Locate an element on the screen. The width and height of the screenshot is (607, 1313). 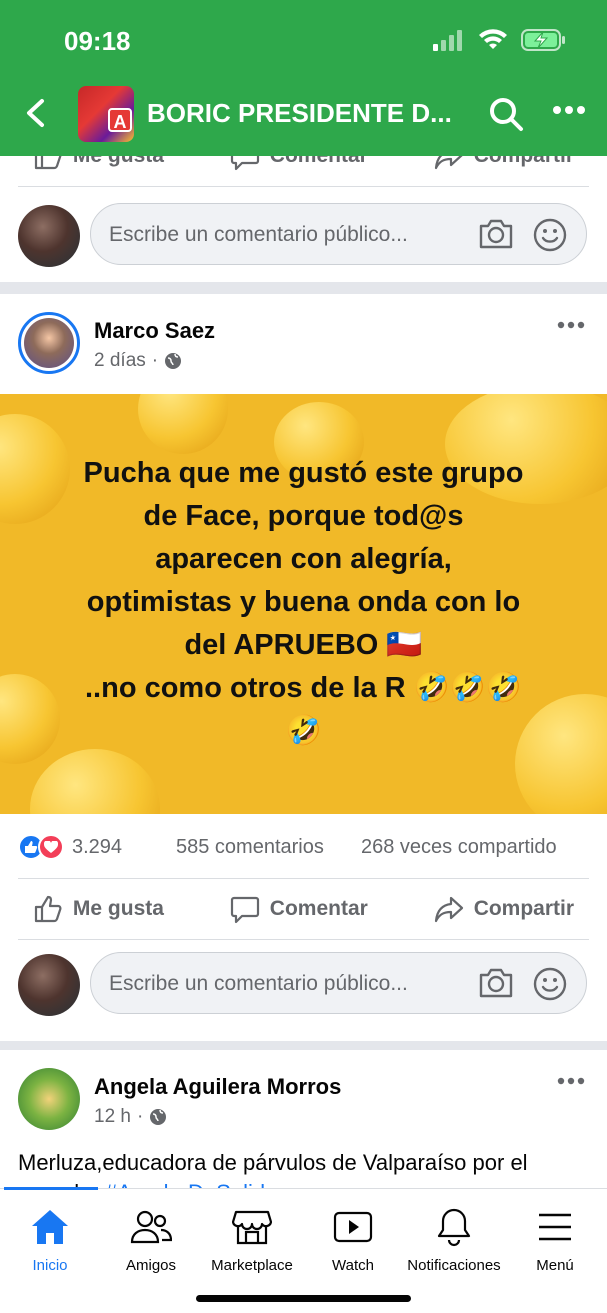
share-label: Compartir is located at coordinates (524, 908).